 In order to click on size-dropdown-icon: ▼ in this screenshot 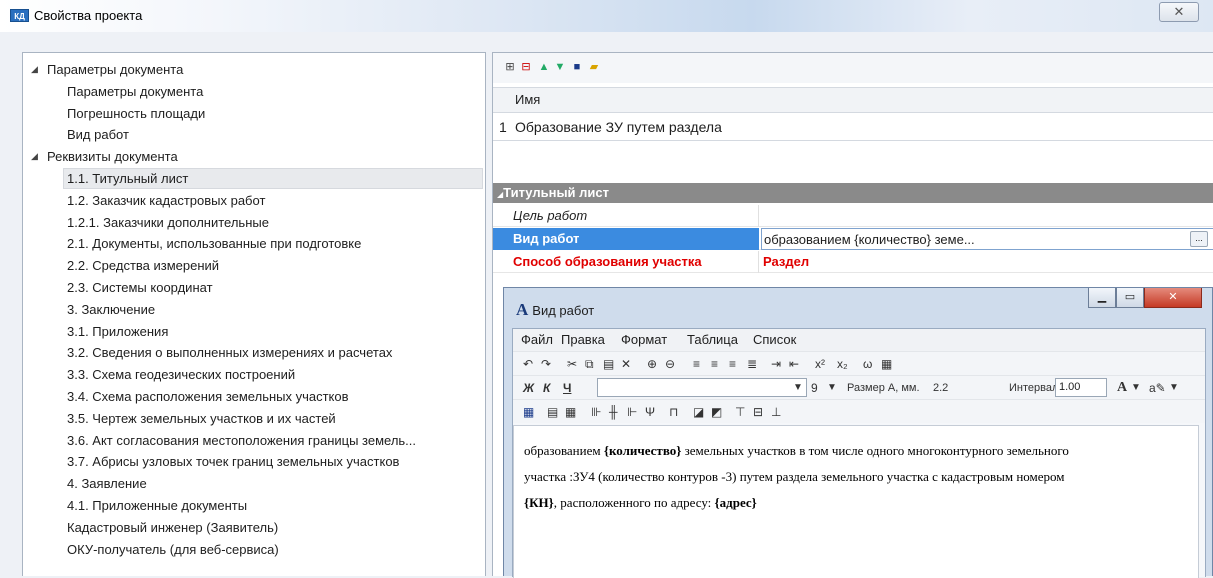, I will do `click(832, 388)`.